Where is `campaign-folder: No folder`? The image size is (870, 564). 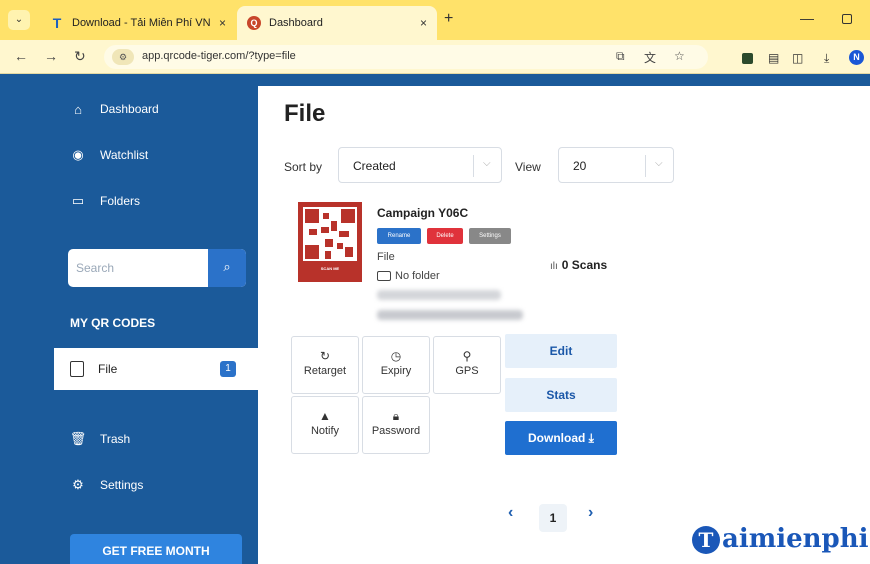 campaign-folder: No folder is located at coordinates (408, 276).